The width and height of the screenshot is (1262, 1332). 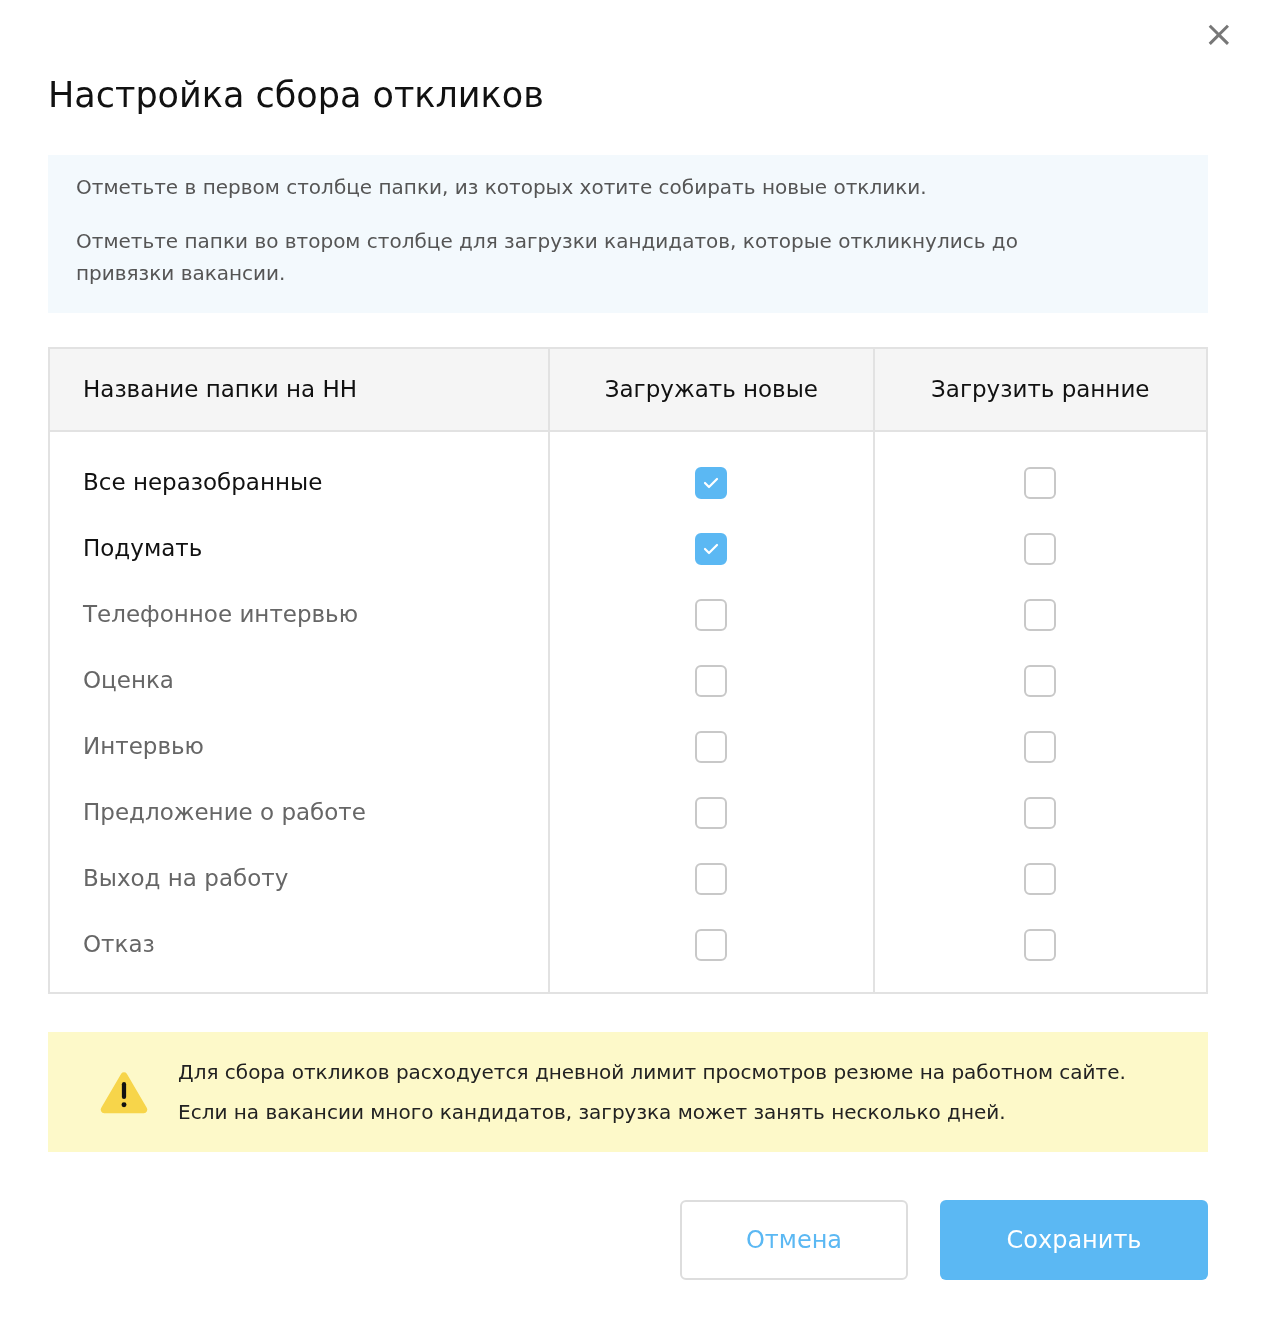 I want to click on close-button: ×, so click(x=1218, y=34).